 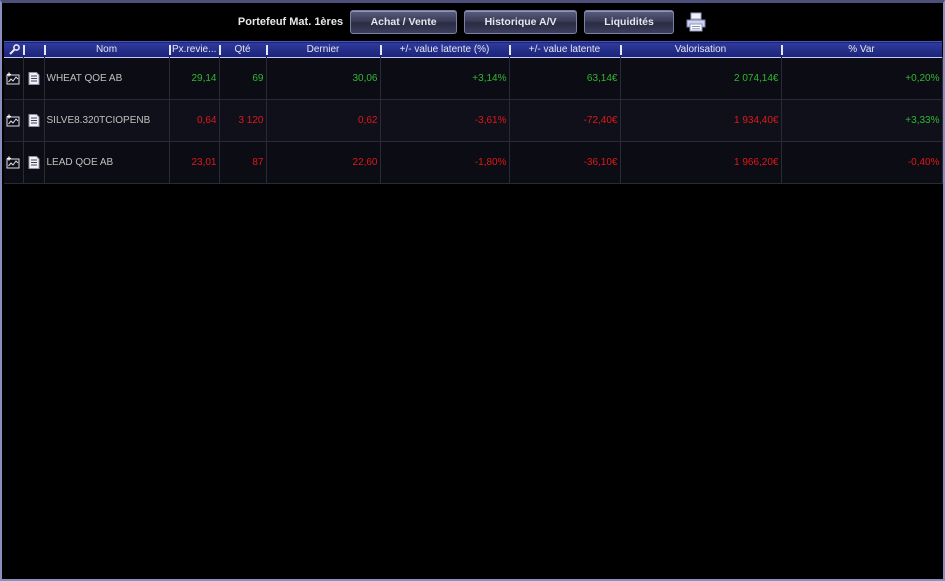 I want to click on liquidity-button: Liquidités, so click(x=629, y=22).